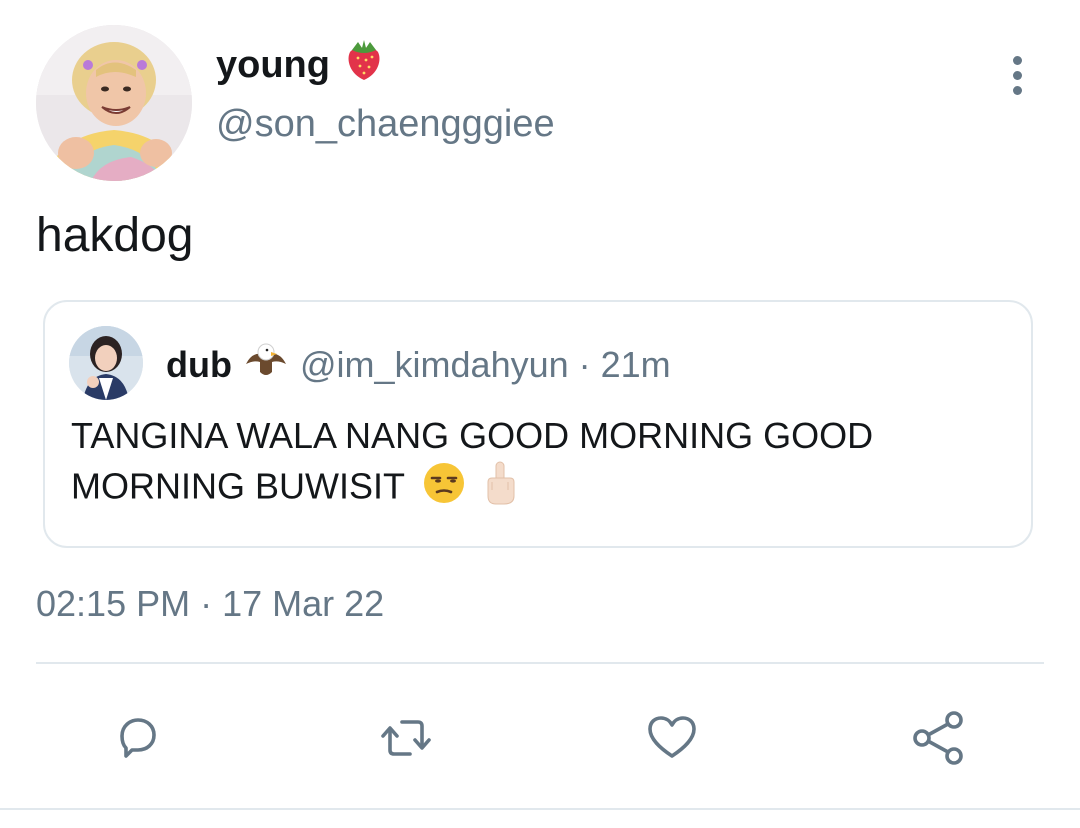 The height and width of the screenshot is (828, 1080). What do you see at coordinates (210, 603) in the screenshot?
I see `tweet-timestamp: 02:15 PM · 17 Mar 22` at bounding box center [210, 603].